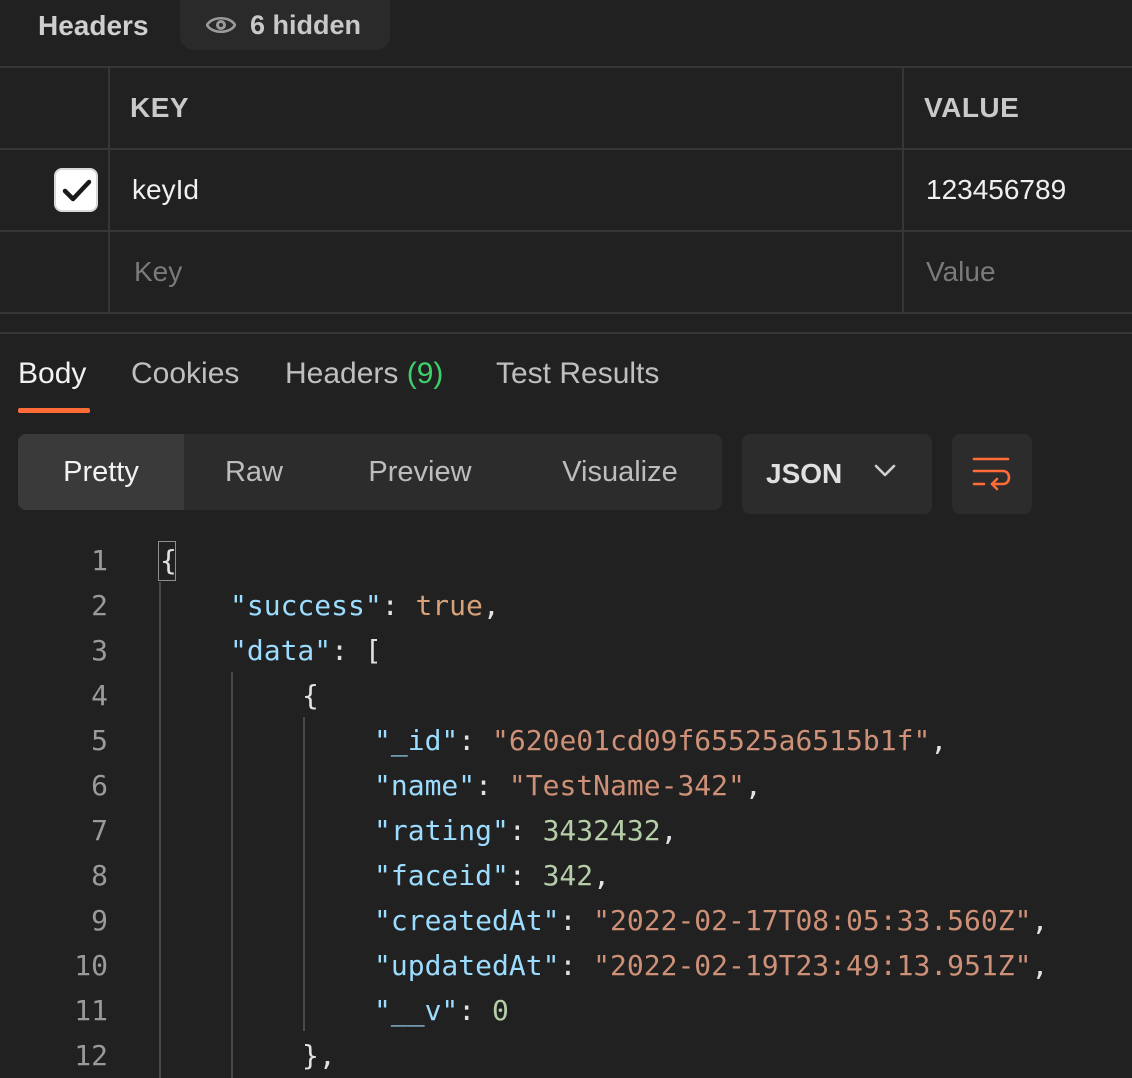  I want to click on header-enabled-checkbox, so click(76, 190).